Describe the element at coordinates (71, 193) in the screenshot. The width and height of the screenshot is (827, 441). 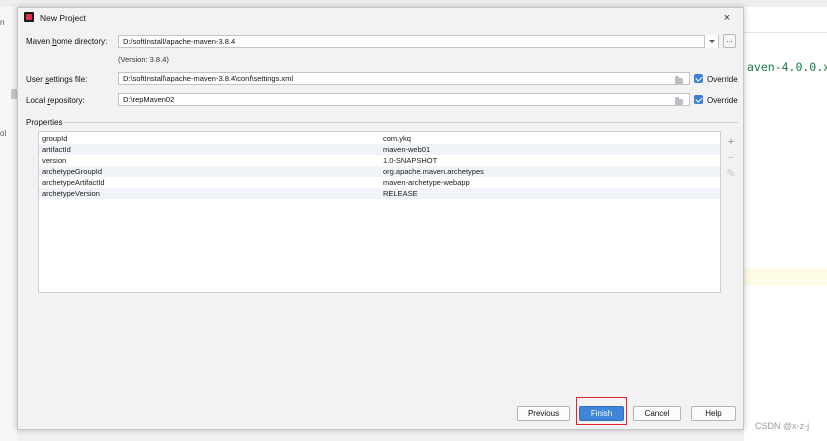
I see `property-name: archetypeVersion` at that location.